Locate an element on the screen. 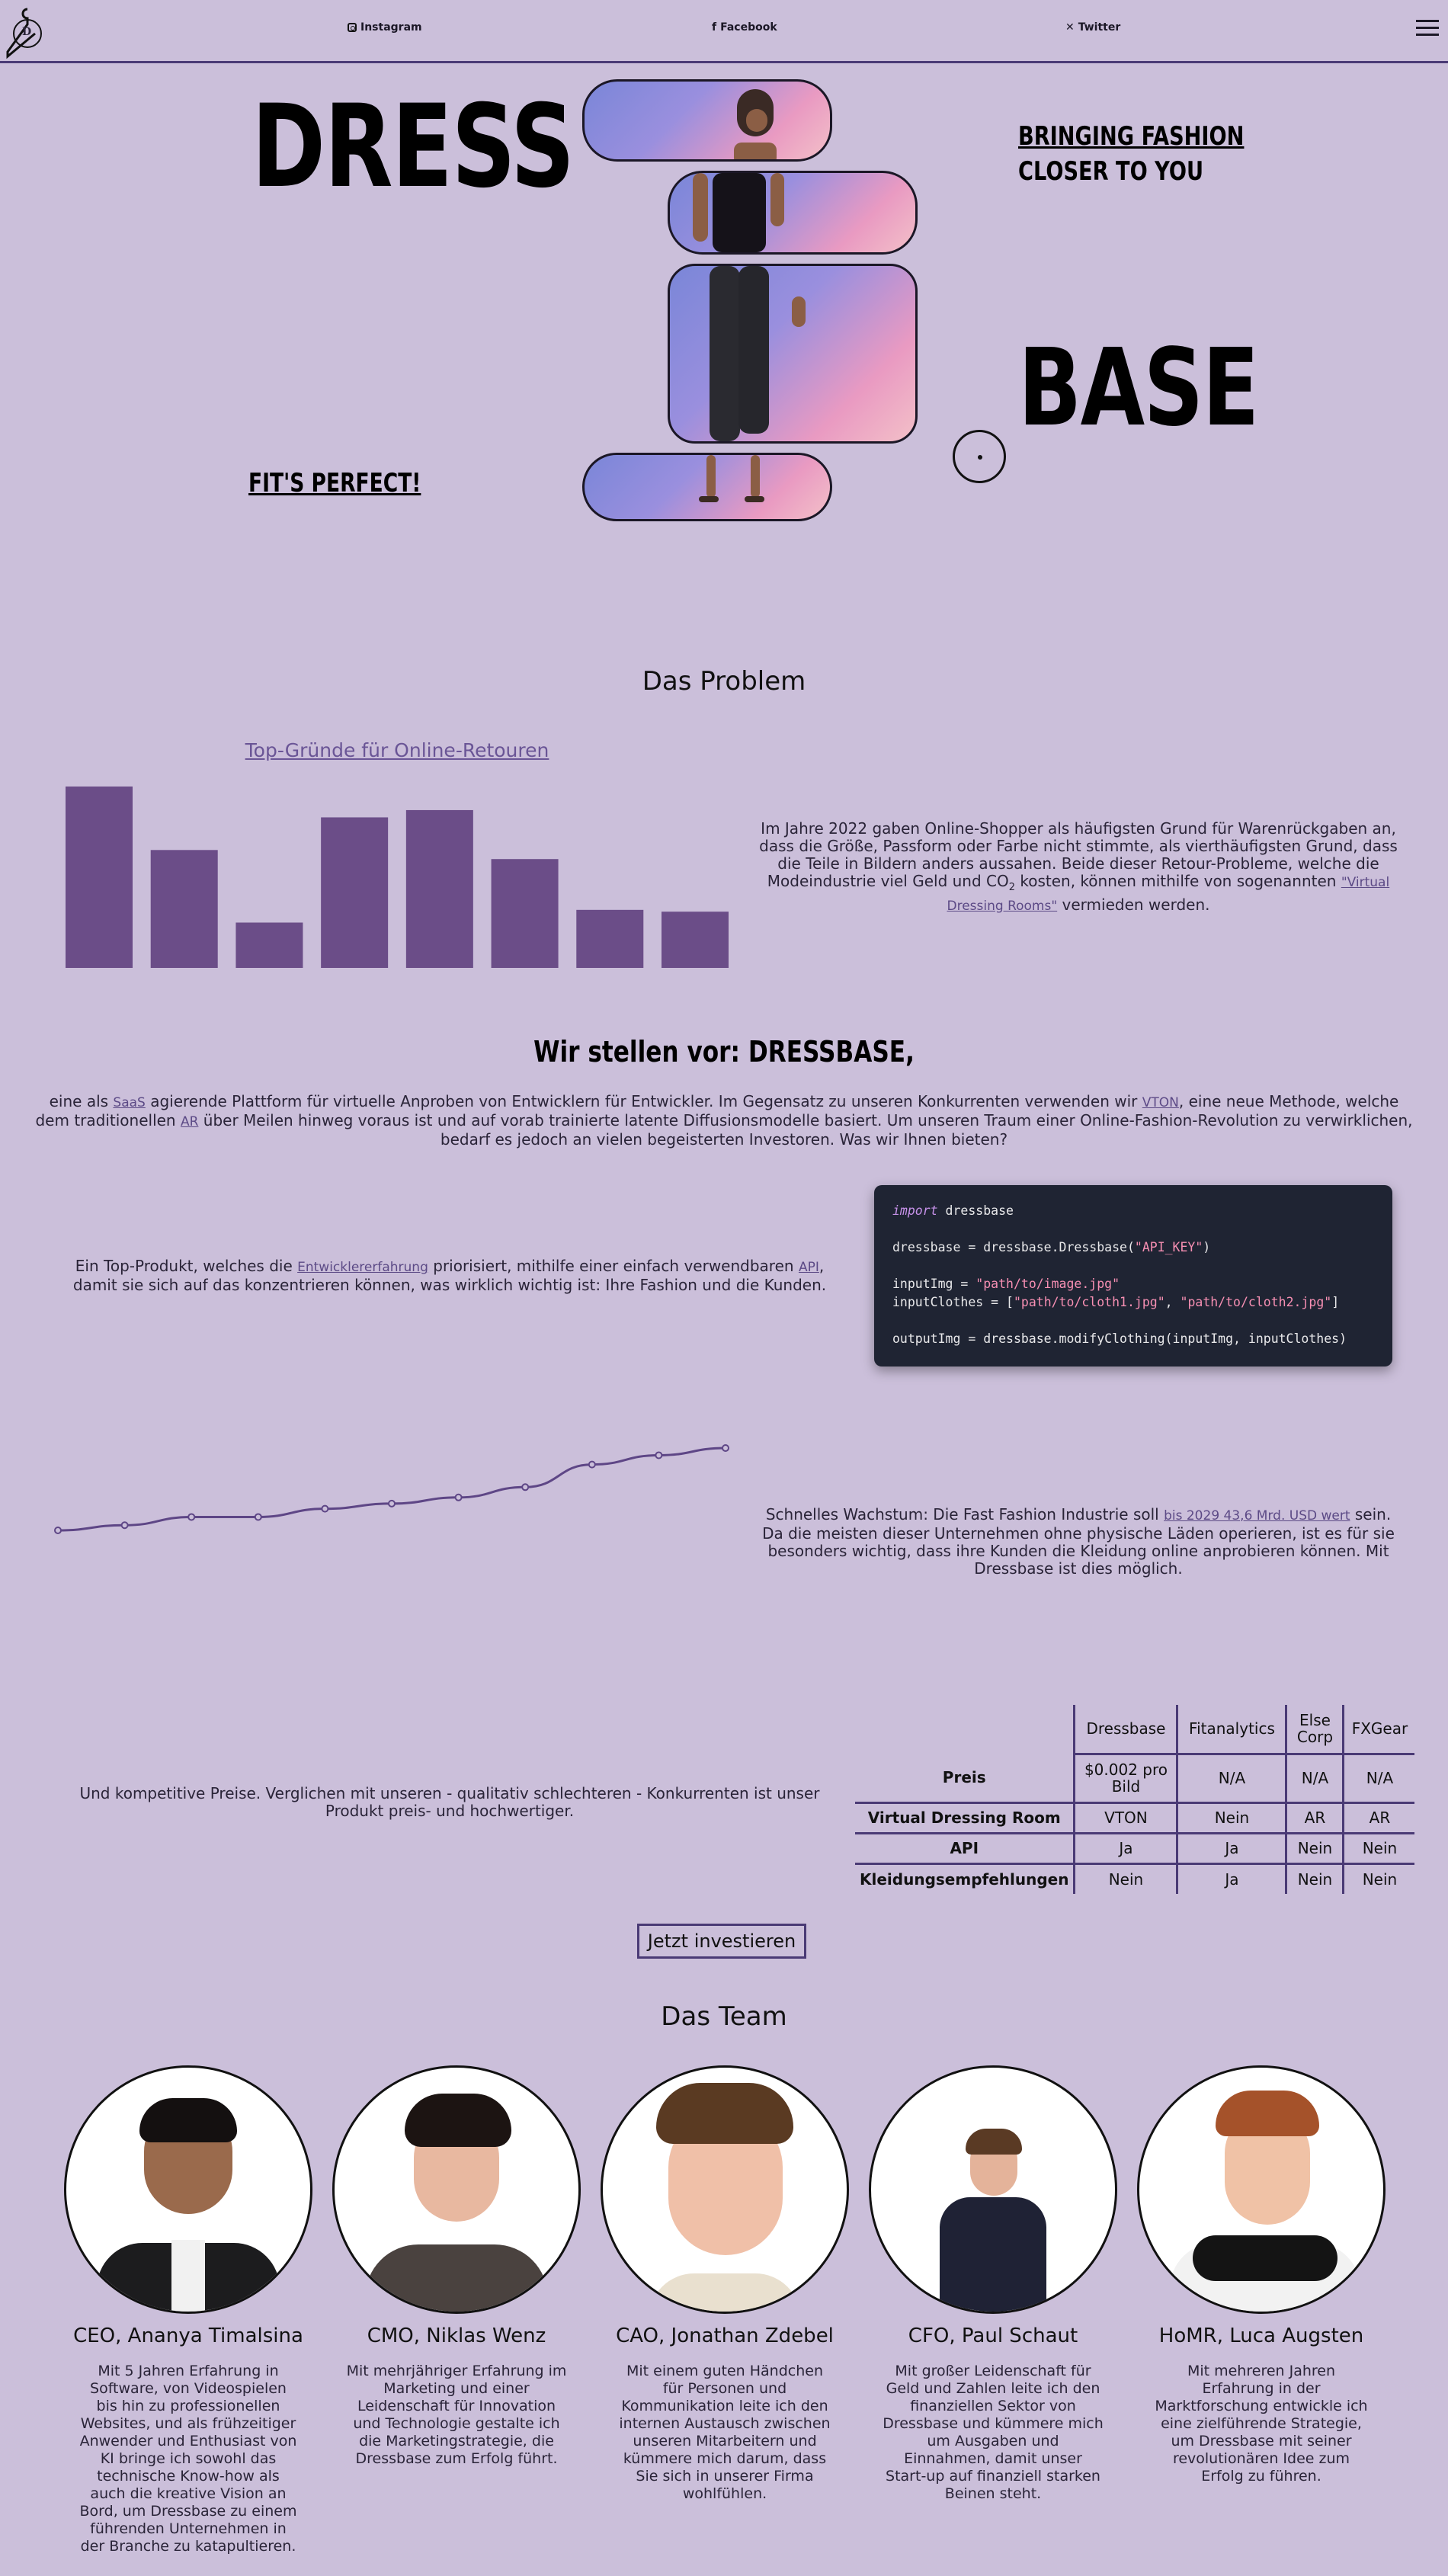 The height and width of the screenshot is (2576, 1448). developer-experience-link: Entwicklererfahrung is located at coordinates (362, 1267).